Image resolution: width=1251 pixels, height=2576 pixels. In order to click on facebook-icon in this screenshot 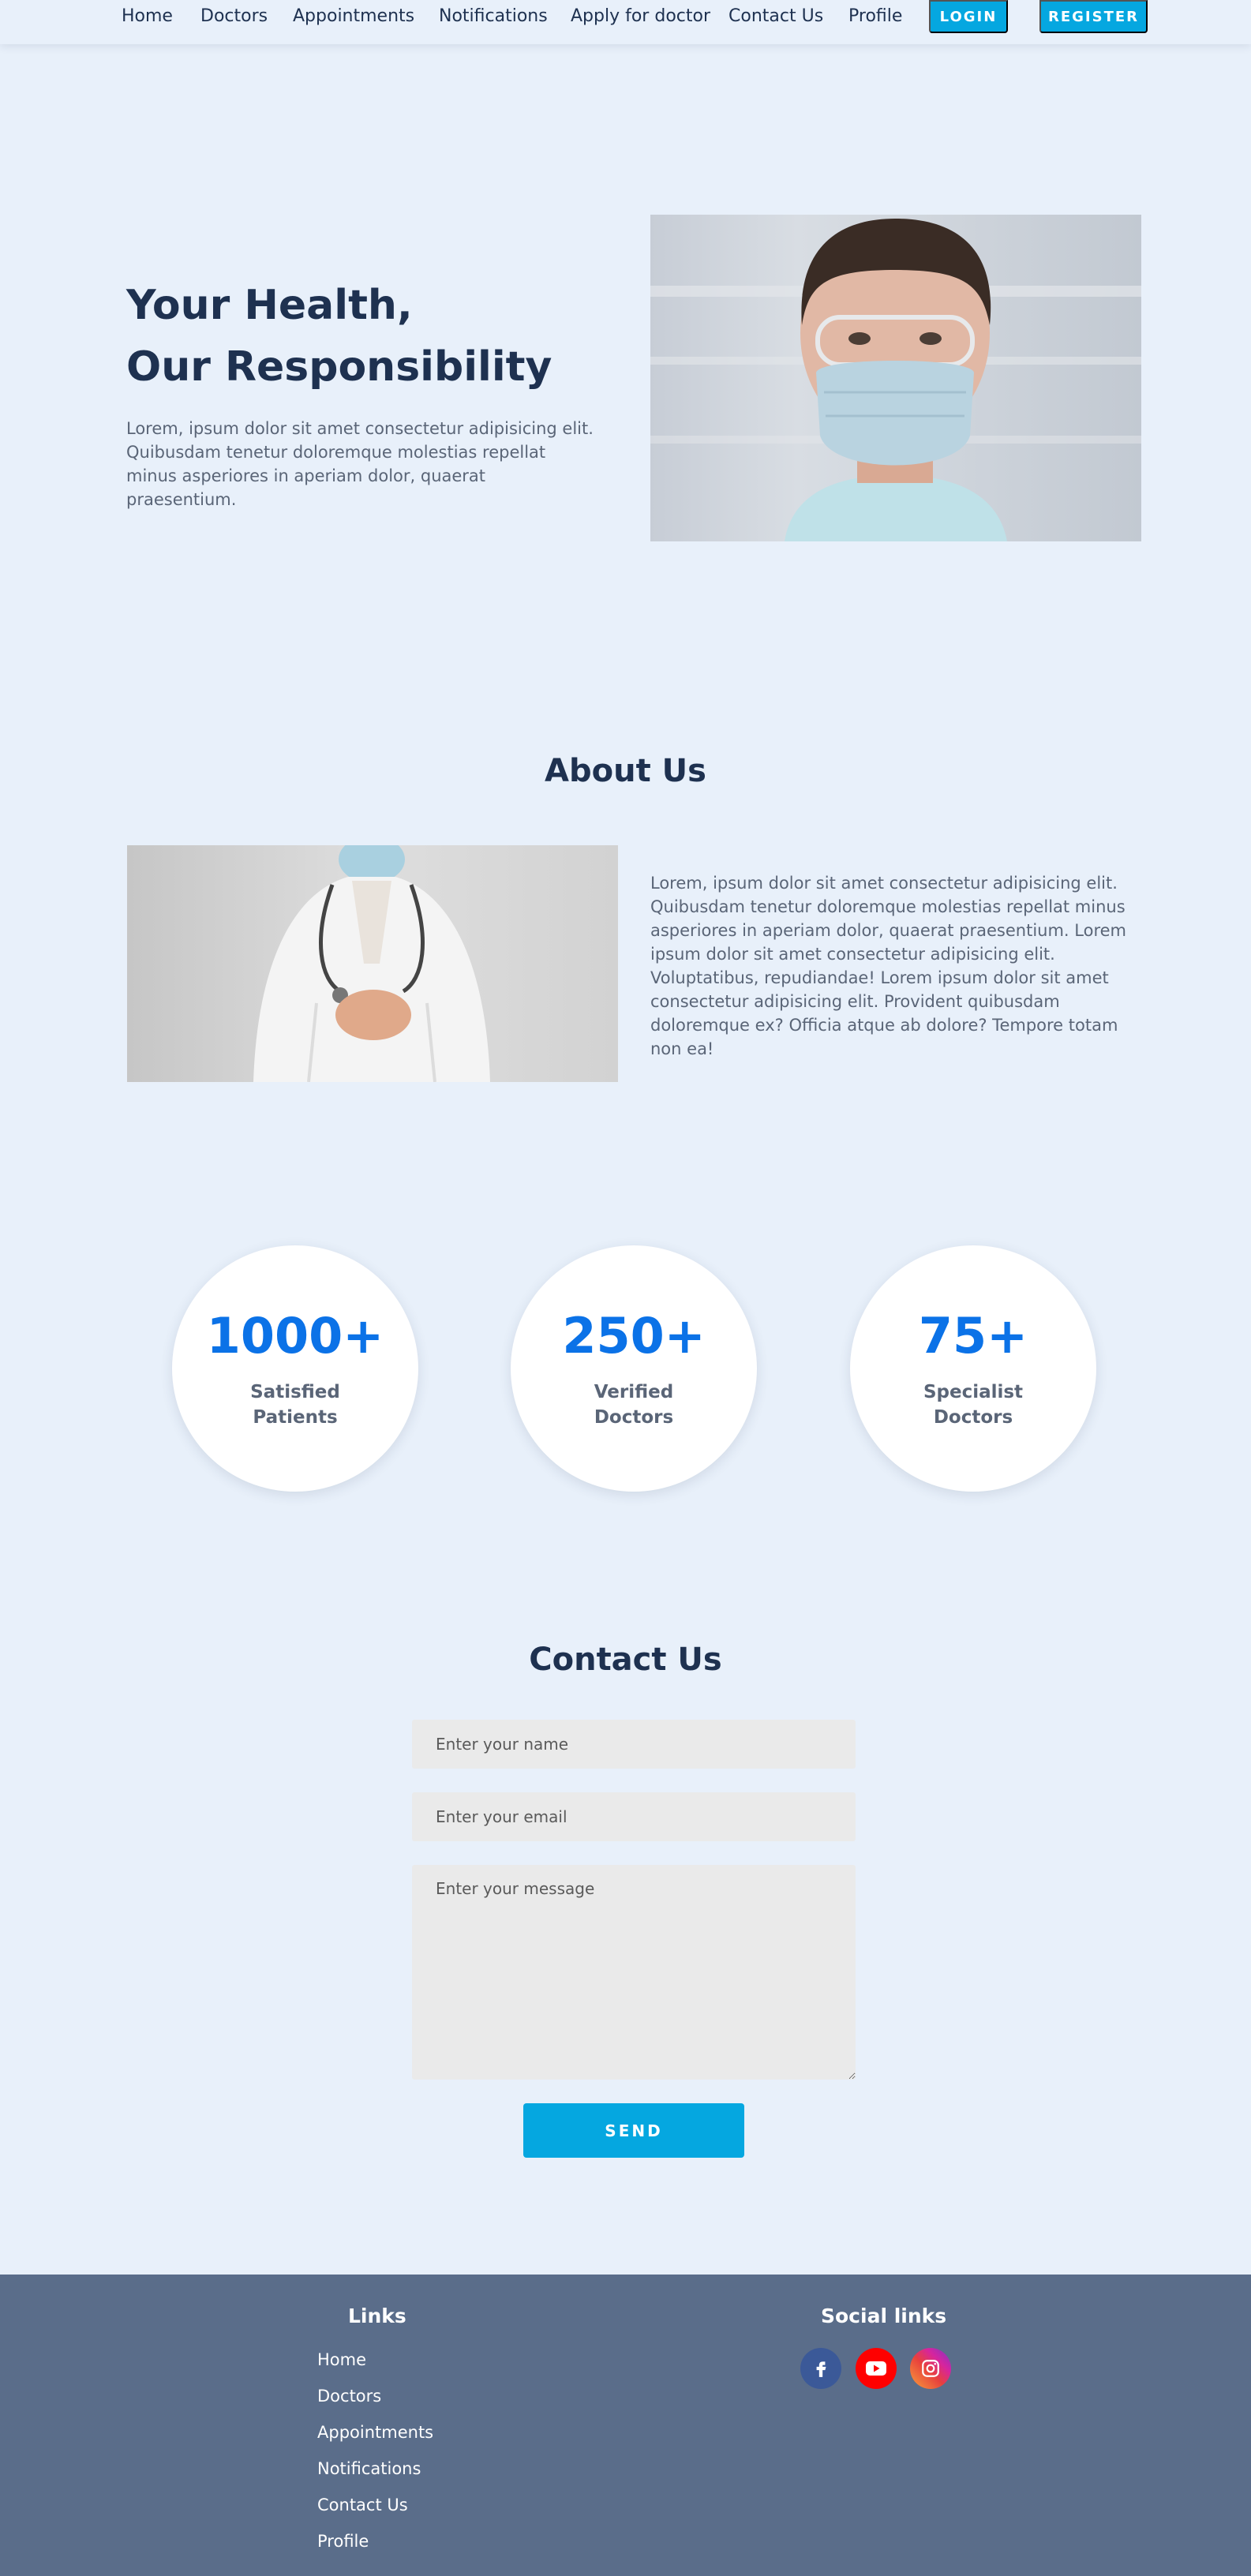, I will do `click(820, 2368)`.